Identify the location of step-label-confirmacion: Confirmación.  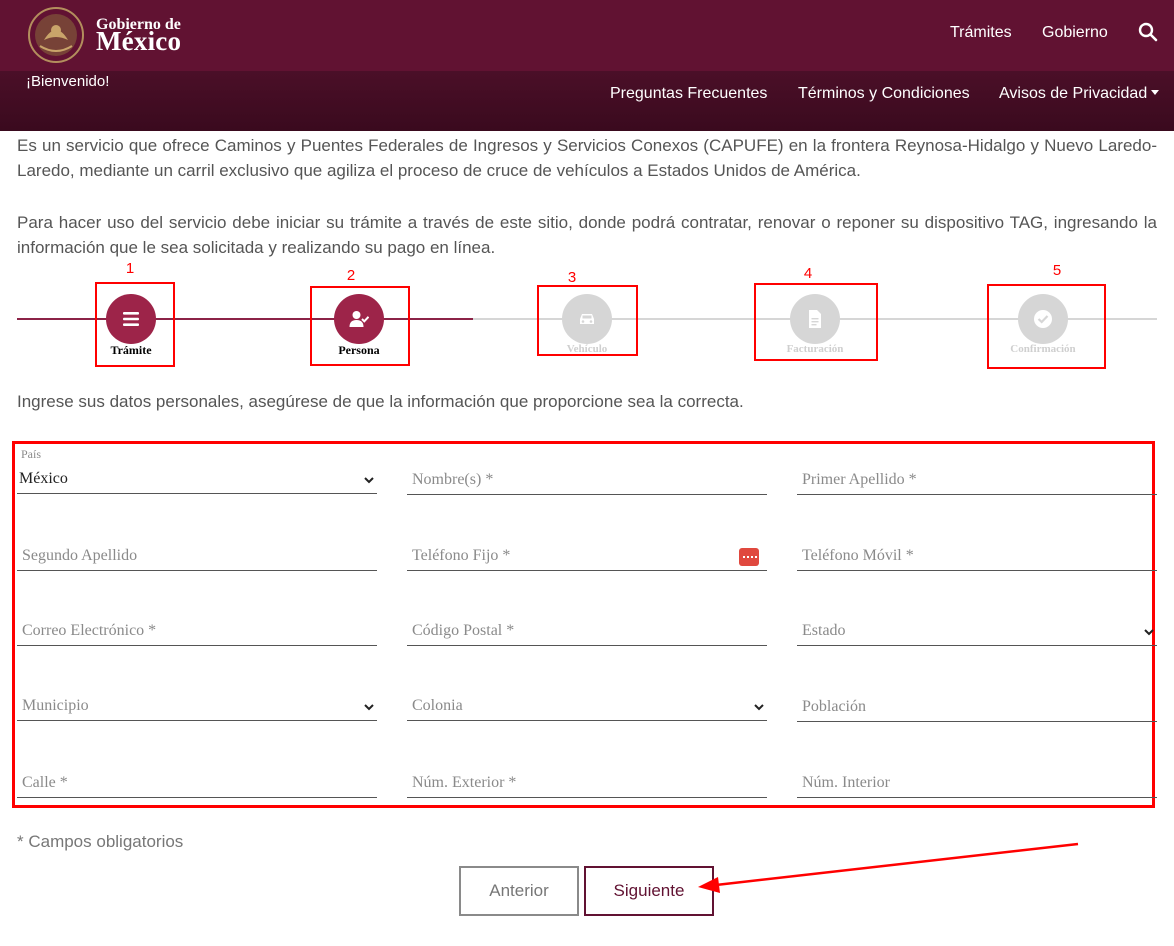
(1043, 349).